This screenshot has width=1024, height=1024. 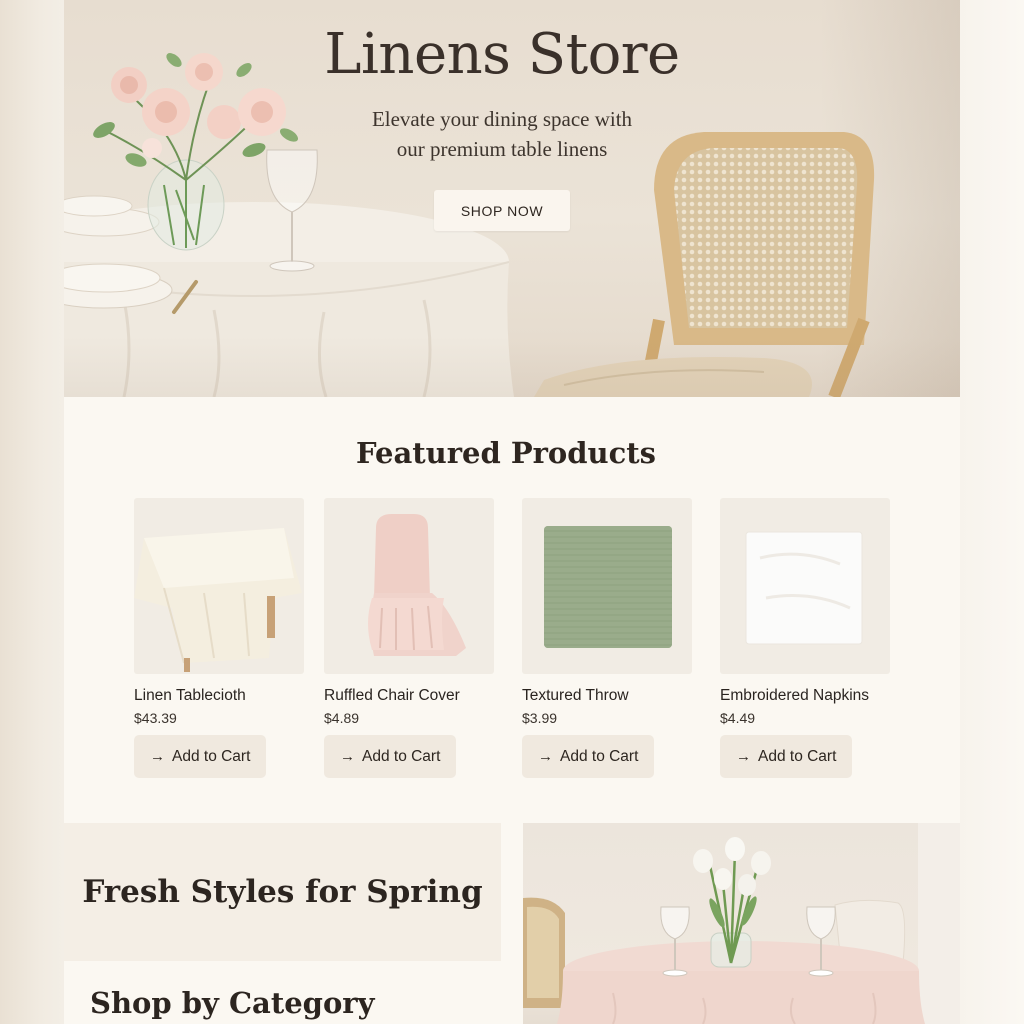 What do you see at coordinates (155, 718) in the screenshot?
I see `product-price: $43.39` at bounding box center [155, 718].